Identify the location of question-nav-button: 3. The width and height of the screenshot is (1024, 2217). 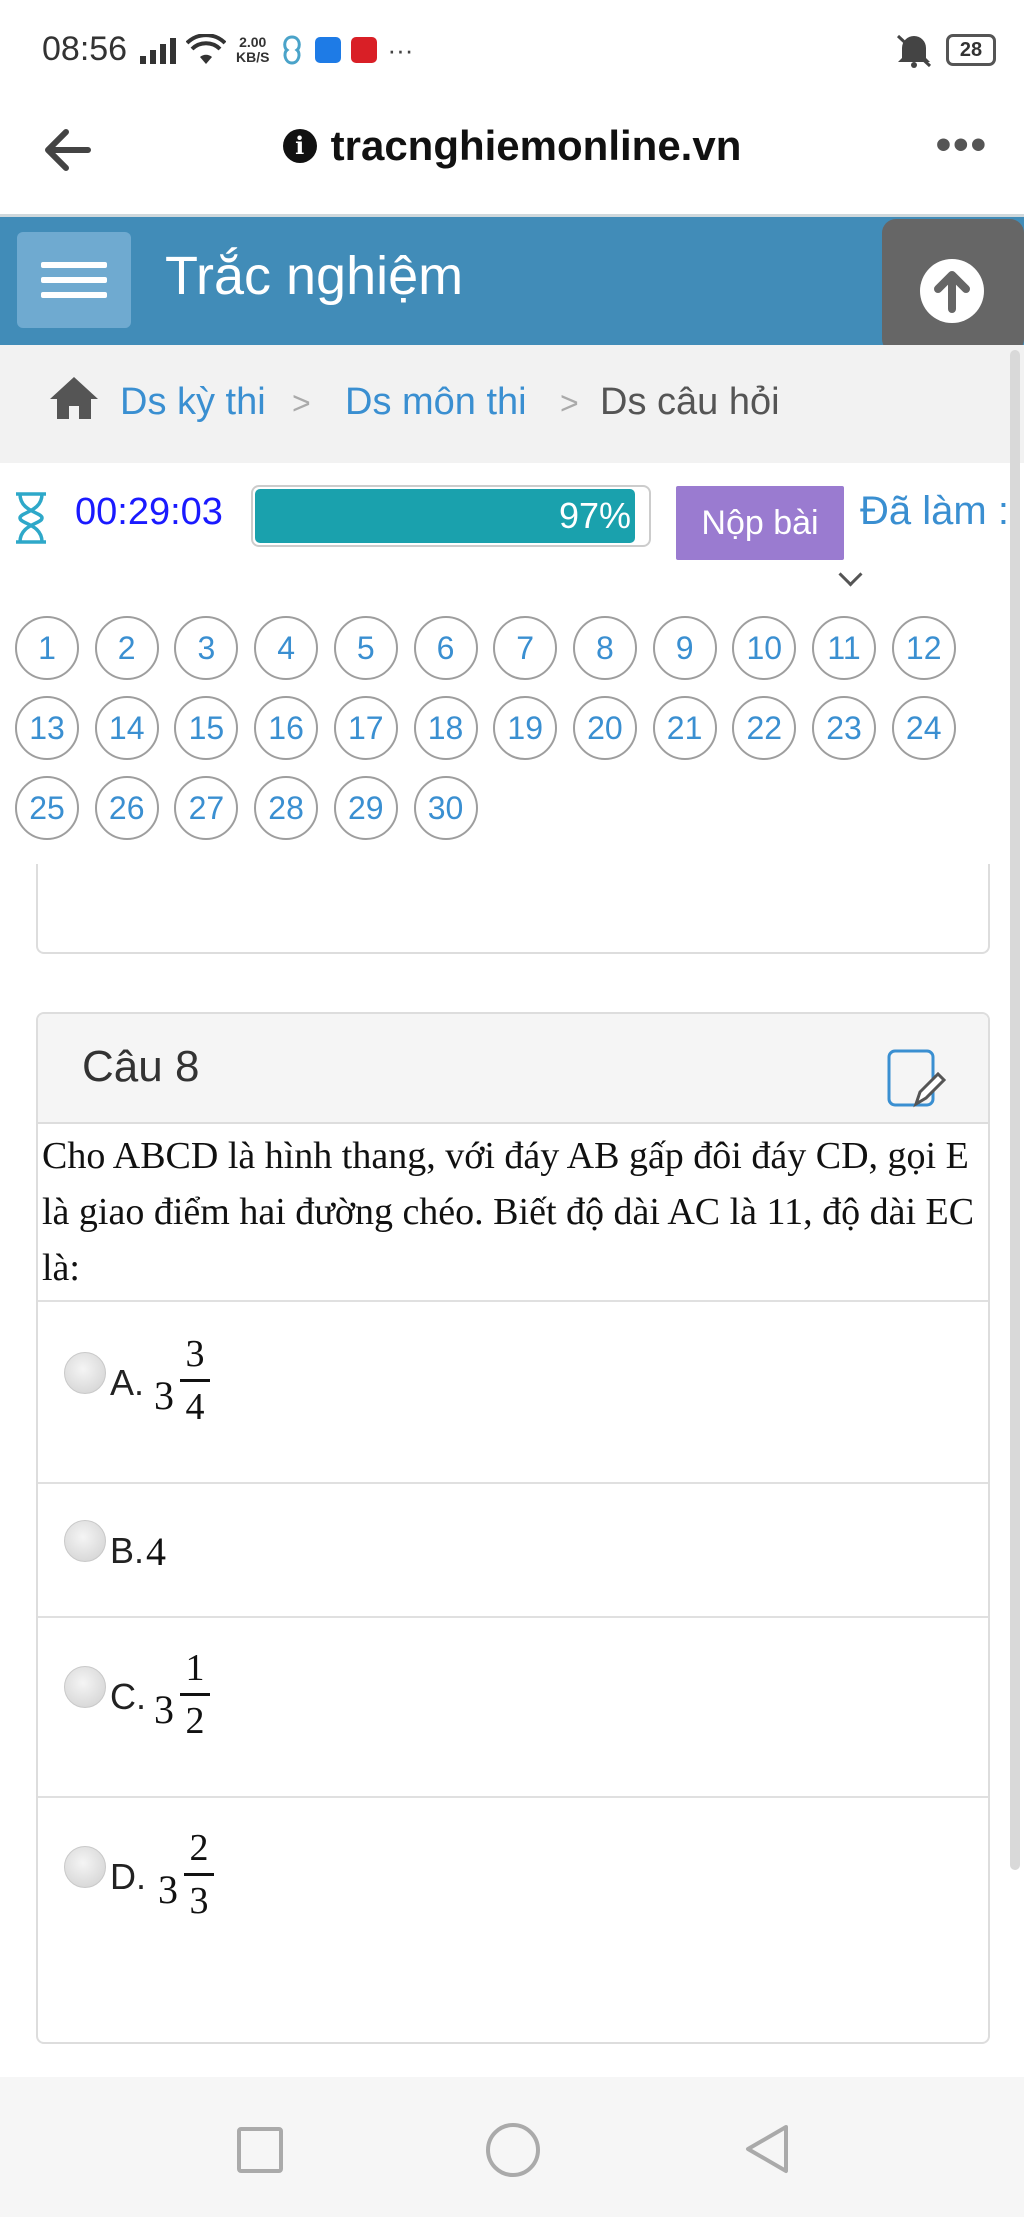
(206, 648).